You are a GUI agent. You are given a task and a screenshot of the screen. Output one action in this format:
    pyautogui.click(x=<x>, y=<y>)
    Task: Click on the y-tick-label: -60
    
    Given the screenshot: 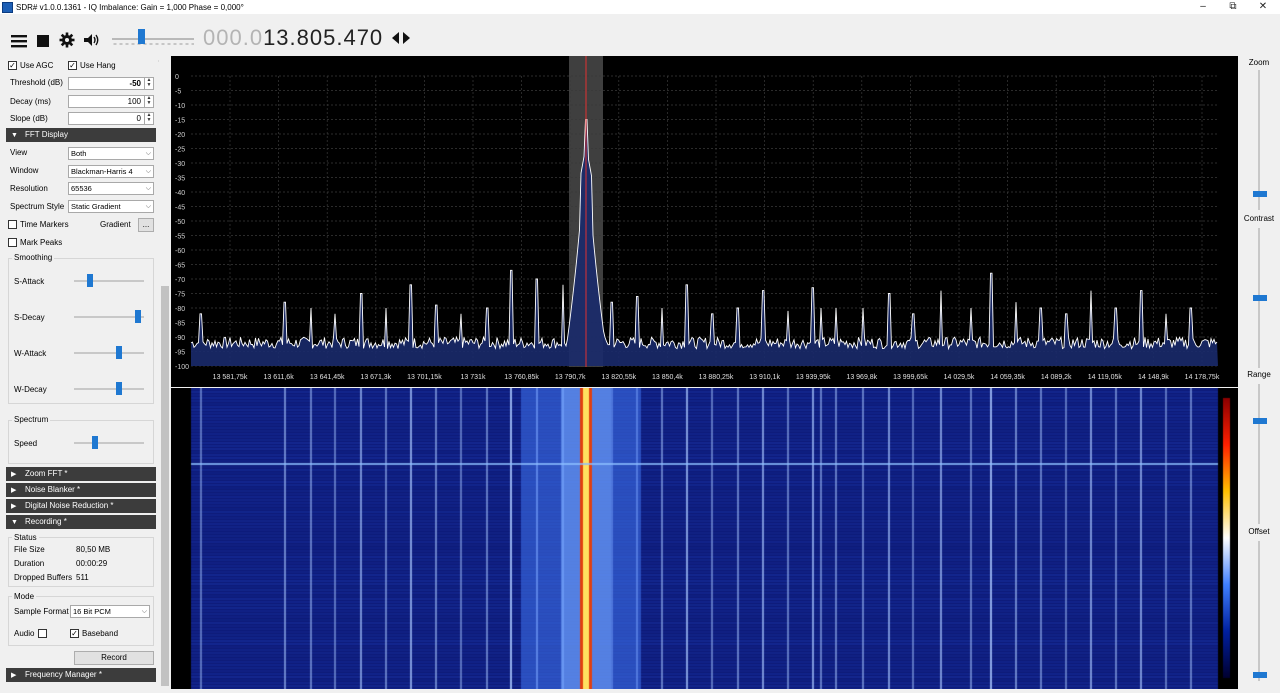 What is the action you would take?
    pyautogui.click(x=180, y=251)
    